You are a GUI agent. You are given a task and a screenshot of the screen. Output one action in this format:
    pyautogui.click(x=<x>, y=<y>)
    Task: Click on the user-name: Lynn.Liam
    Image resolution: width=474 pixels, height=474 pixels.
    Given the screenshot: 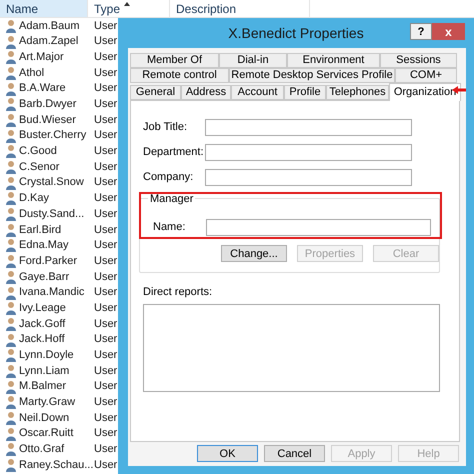 What is the action you would take?
    pyautogui.click(x=44, y=371)
    